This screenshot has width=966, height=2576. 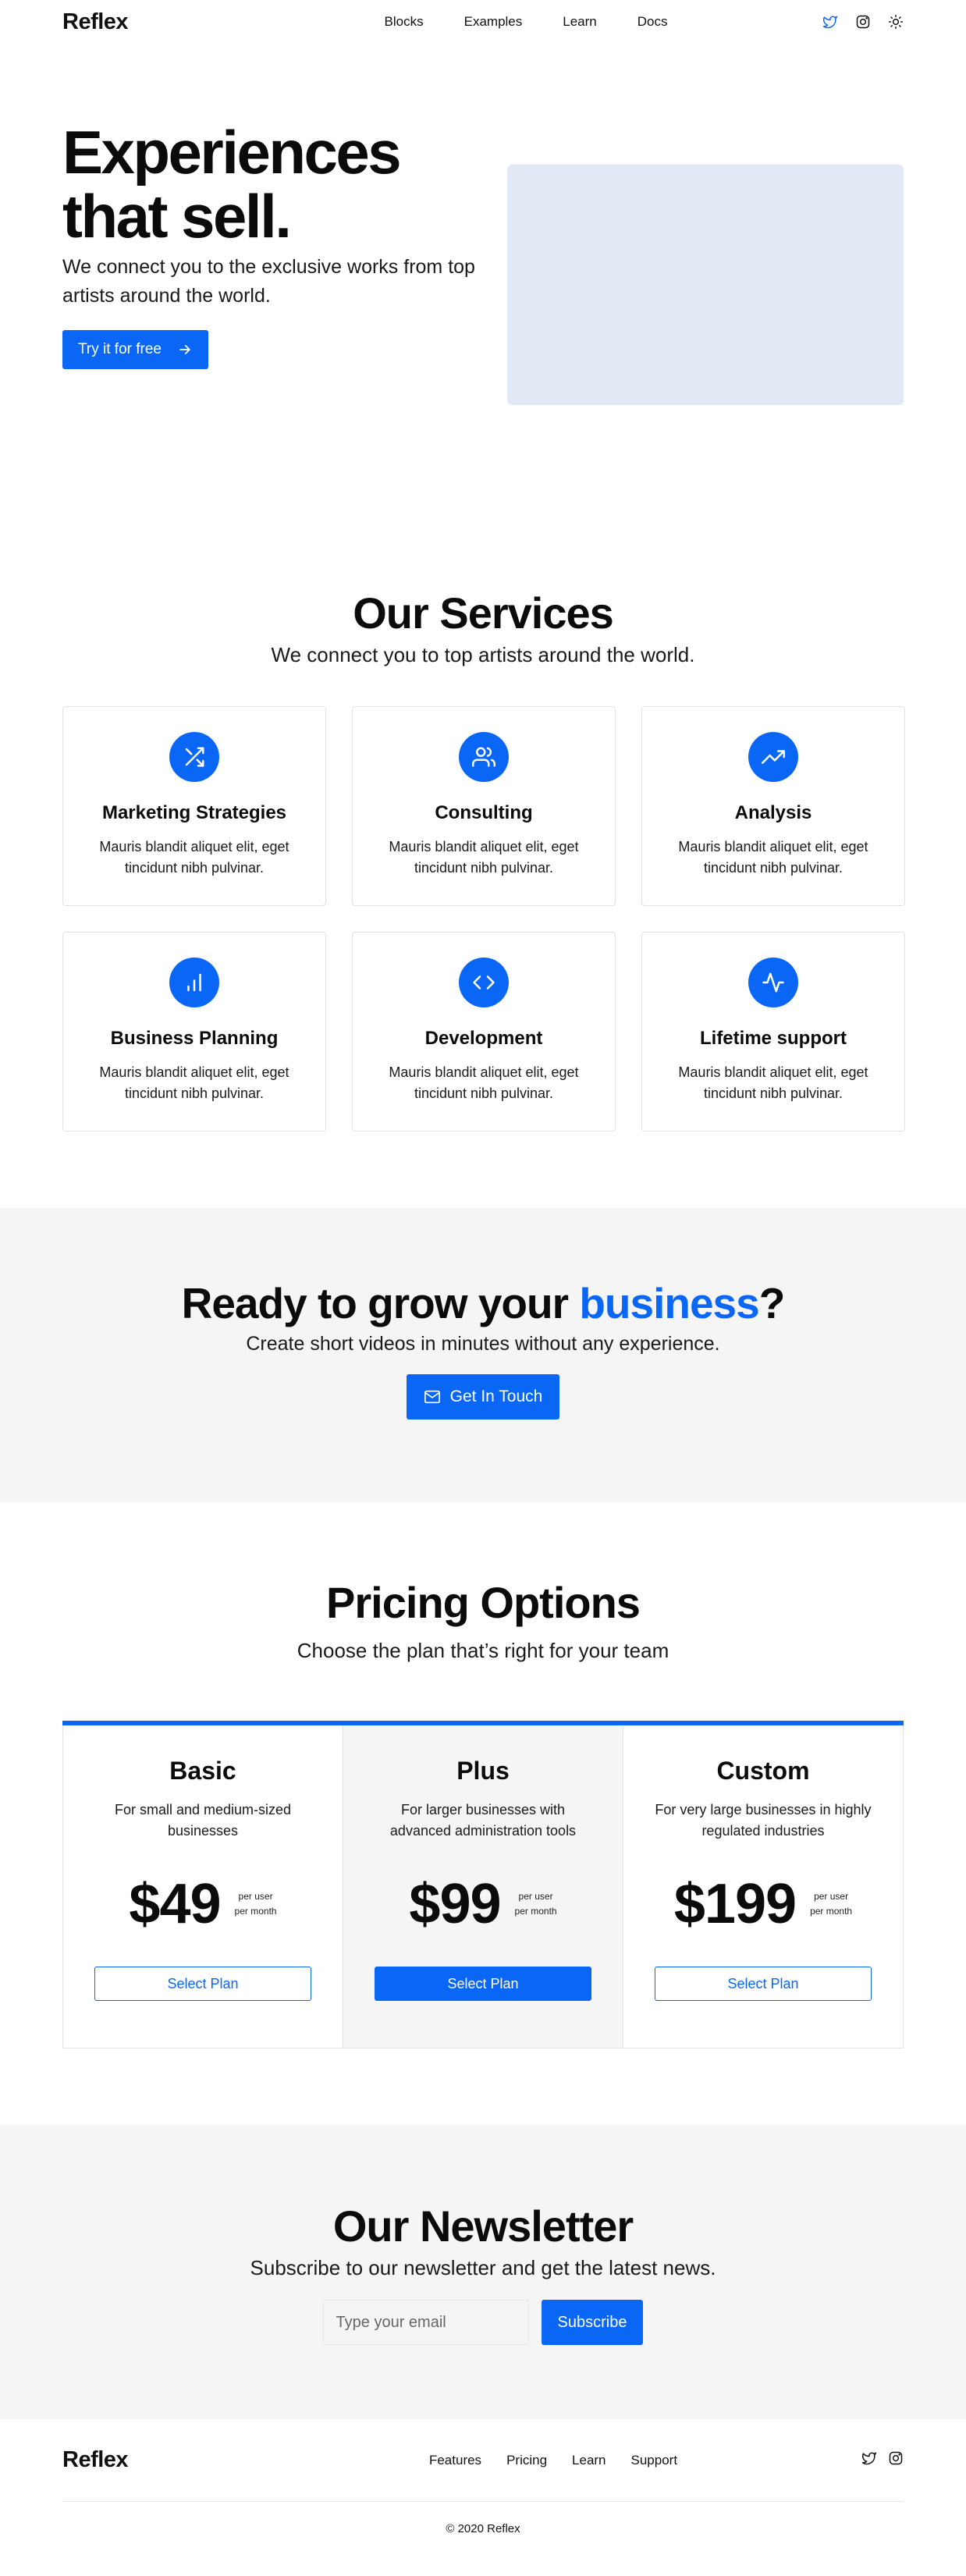 What do you see at coordinates (455, 1904) in the screenshot?
I see `plan-price: $99` at bounding box center [455, 1904].